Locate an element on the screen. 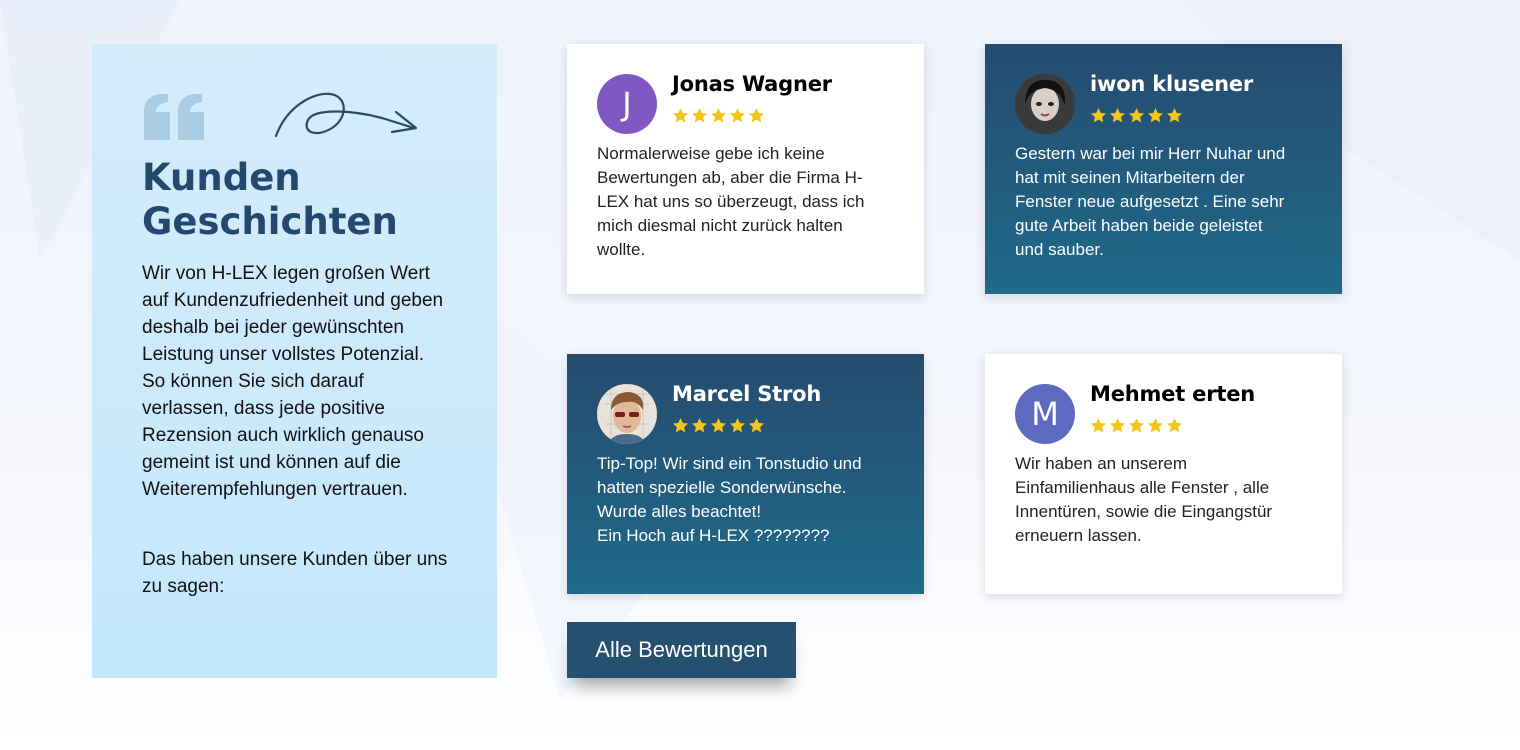 Image resolution: width=1520 pixels, height=750 pixels. quote-icon is located at coordinates (174, 117).